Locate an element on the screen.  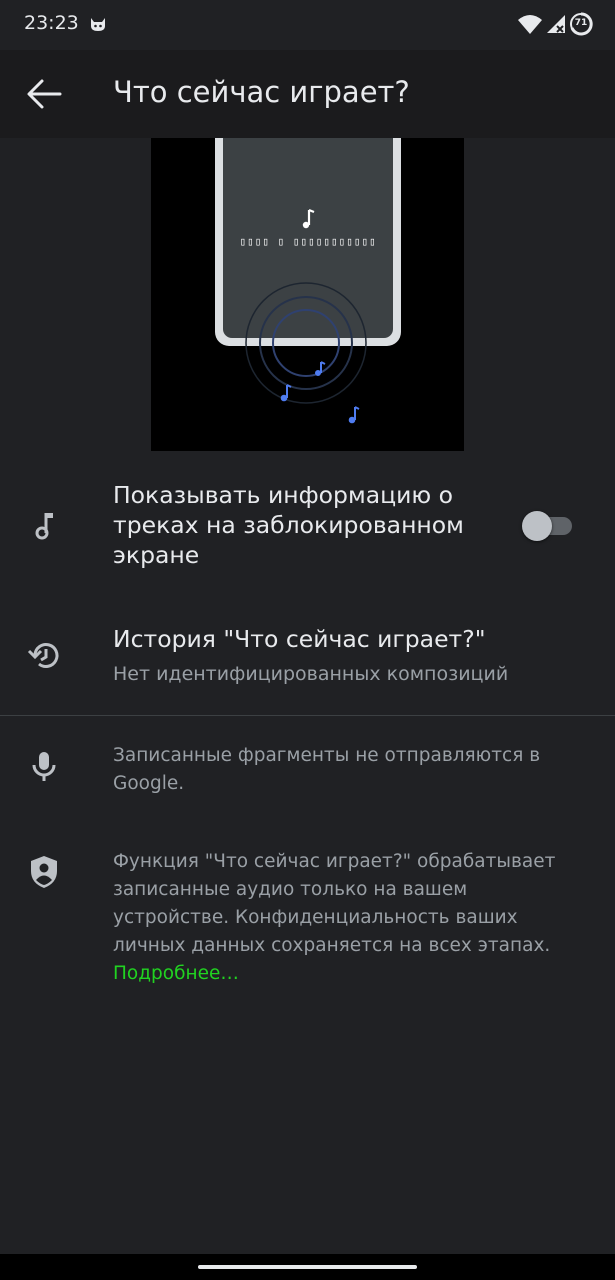
app-bar: Что сейчас играет? is located at coordinates (307, 94).